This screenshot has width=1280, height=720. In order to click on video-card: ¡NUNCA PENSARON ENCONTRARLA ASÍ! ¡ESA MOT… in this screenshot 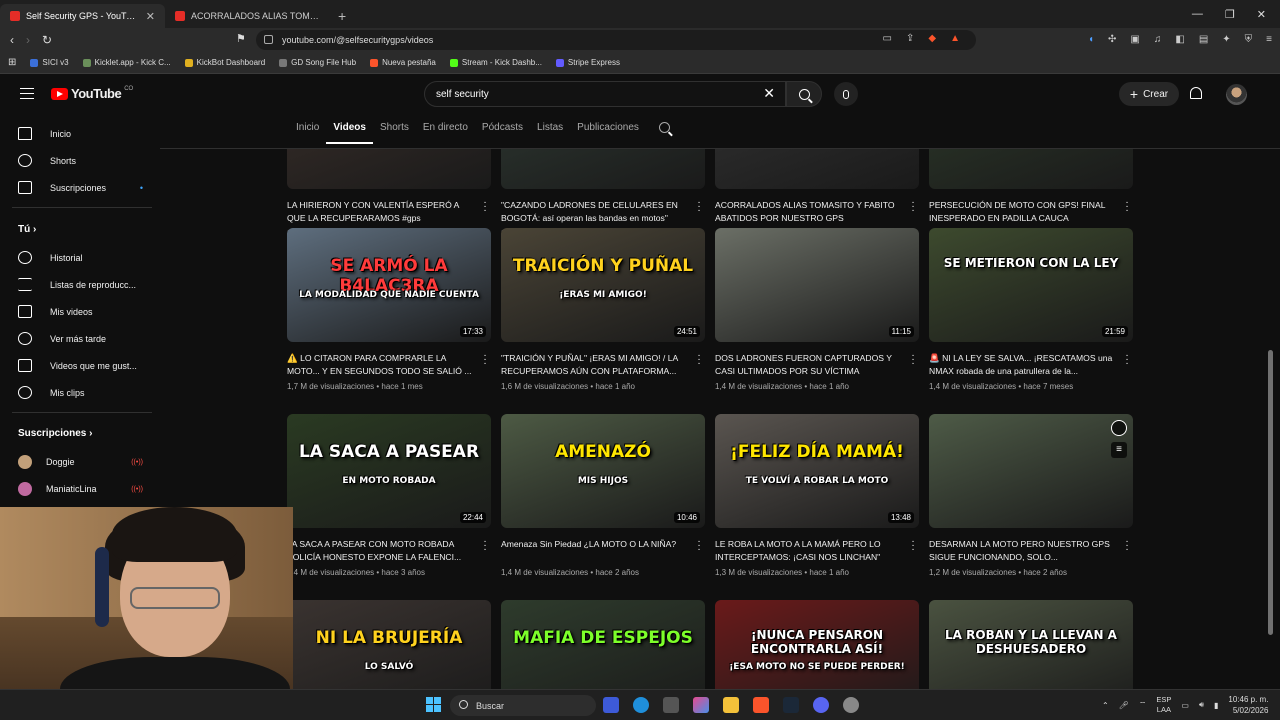, I will do `click(817, 644)`.